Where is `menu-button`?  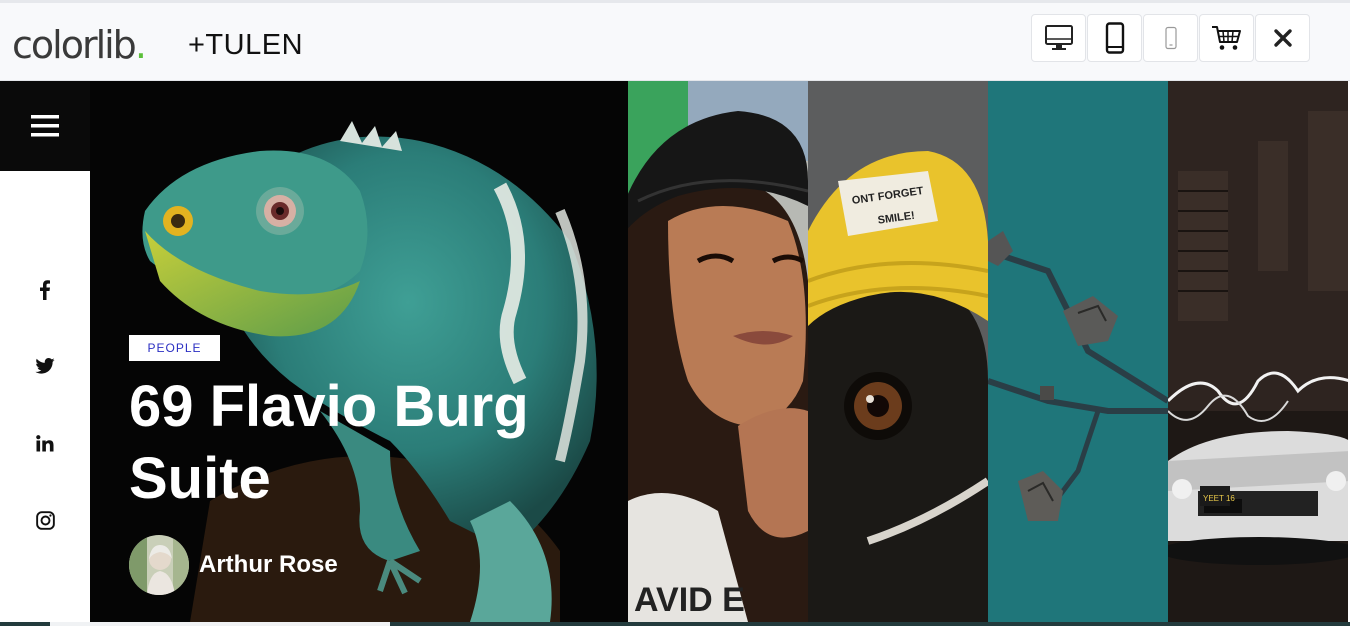 menu-button is located at coordinates (45, 126).